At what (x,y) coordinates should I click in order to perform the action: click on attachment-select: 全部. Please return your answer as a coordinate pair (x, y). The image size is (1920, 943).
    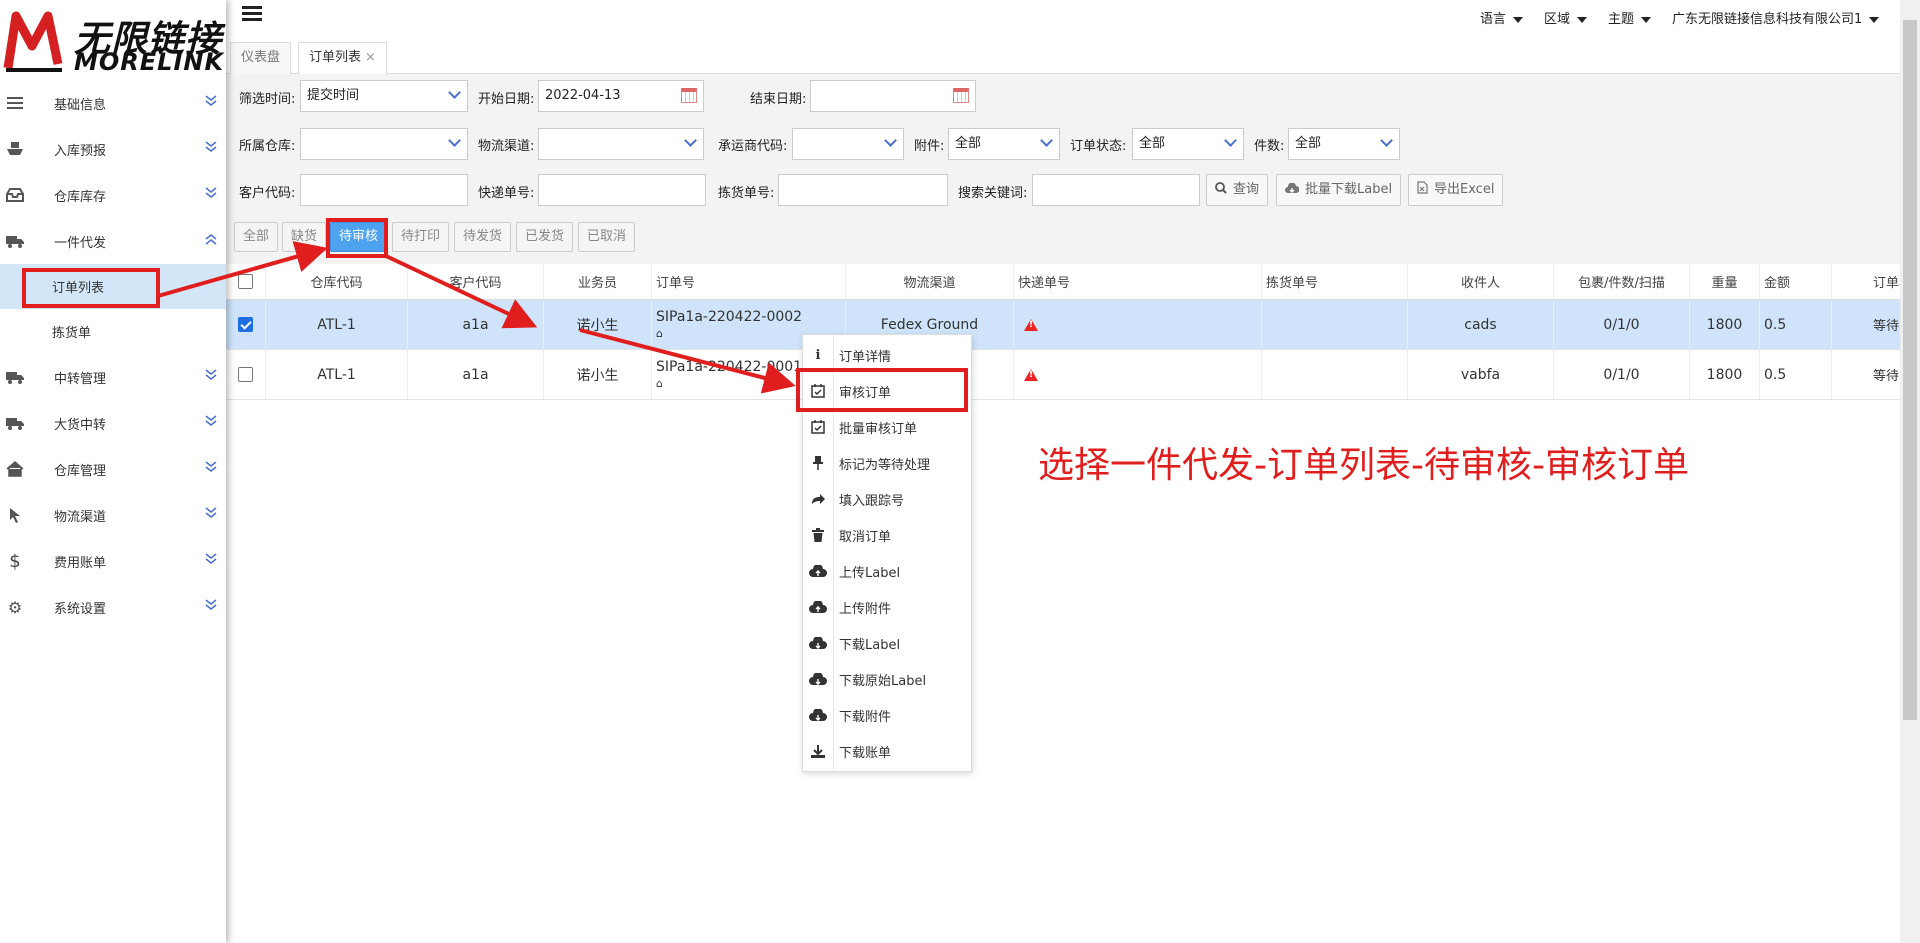
    Looking at the image, I should click on (1004, 144).